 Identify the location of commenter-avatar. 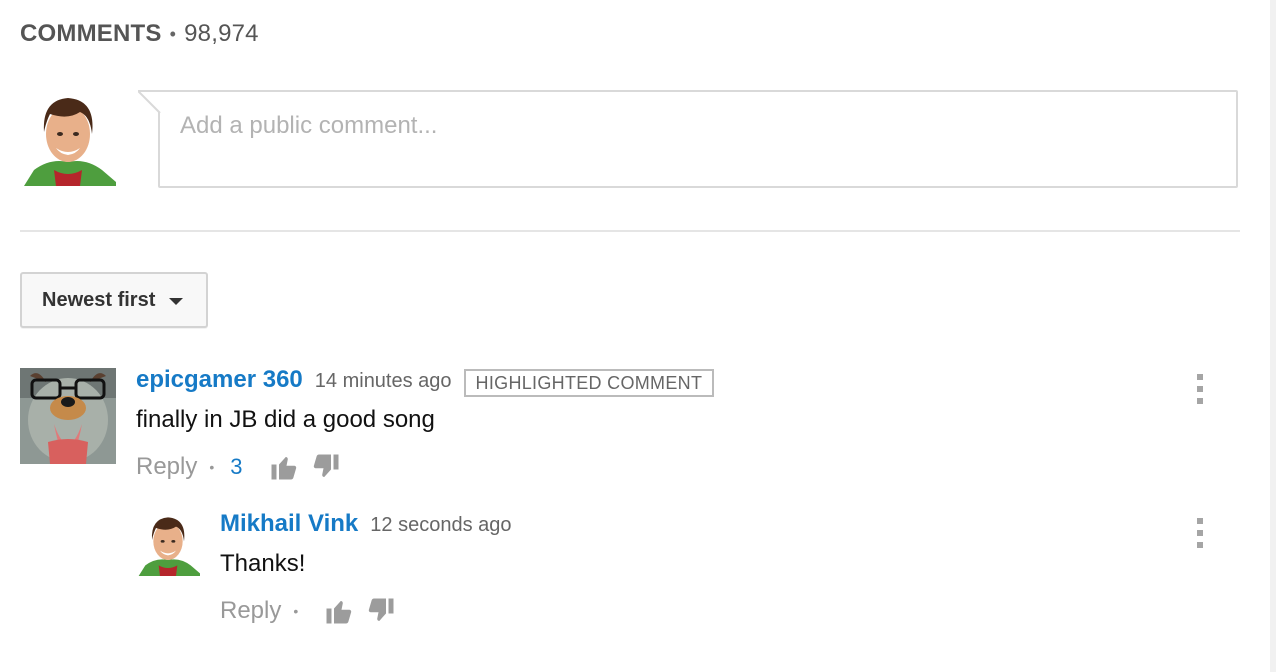
(68, 416).